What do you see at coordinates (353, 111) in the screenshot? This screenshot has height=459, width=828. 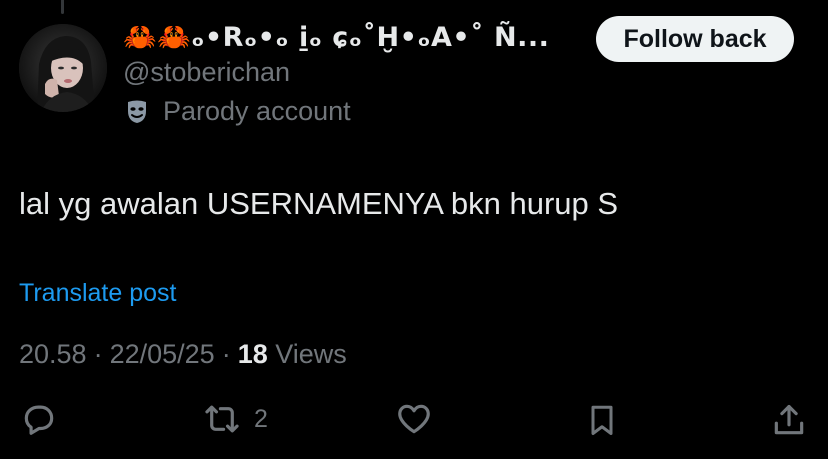 I see `parody-label: Parody account` at bounding box center [353, 111].